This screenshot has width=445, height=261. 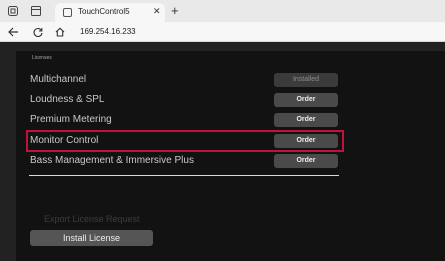 I want to click on browser-address-bar: 169.254.16.233, so click(x=222, y=32).